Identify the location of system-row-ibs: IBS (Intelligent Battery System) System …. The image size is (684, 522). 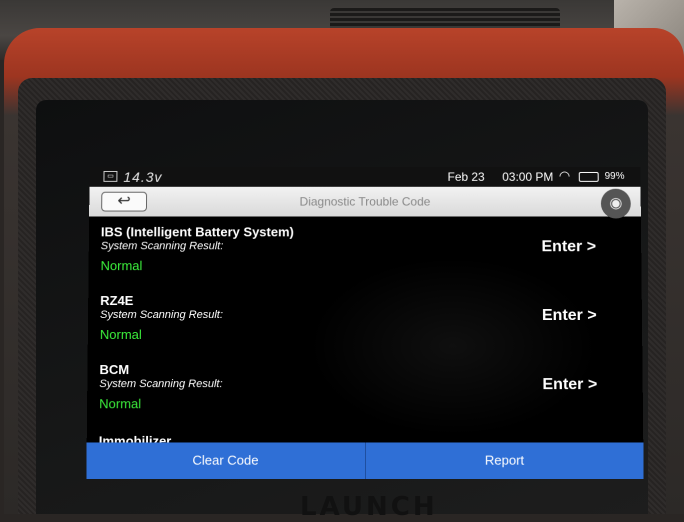
(364, 252).